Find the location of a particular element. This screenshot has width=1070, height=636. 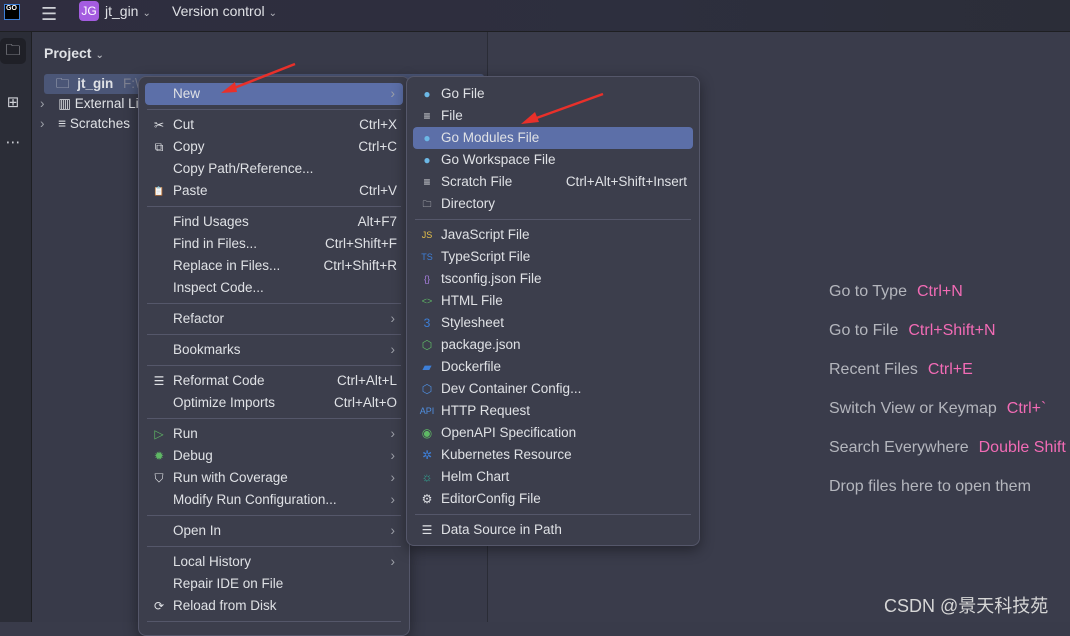

project-badge: JG is located at coordinates (89, 11).